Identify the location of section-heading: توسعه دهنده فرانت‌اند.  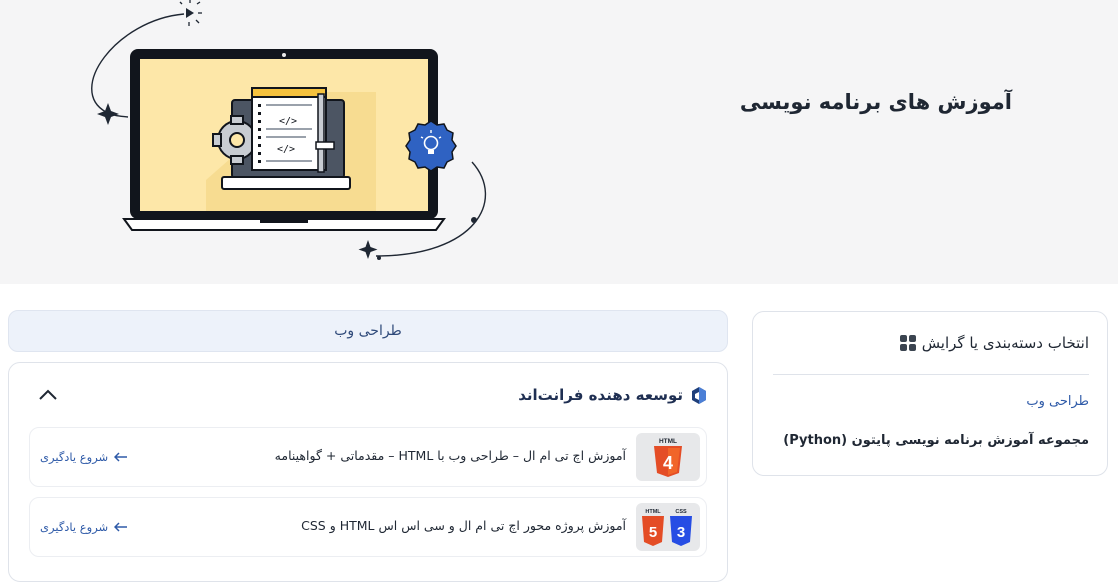
(613, 395).